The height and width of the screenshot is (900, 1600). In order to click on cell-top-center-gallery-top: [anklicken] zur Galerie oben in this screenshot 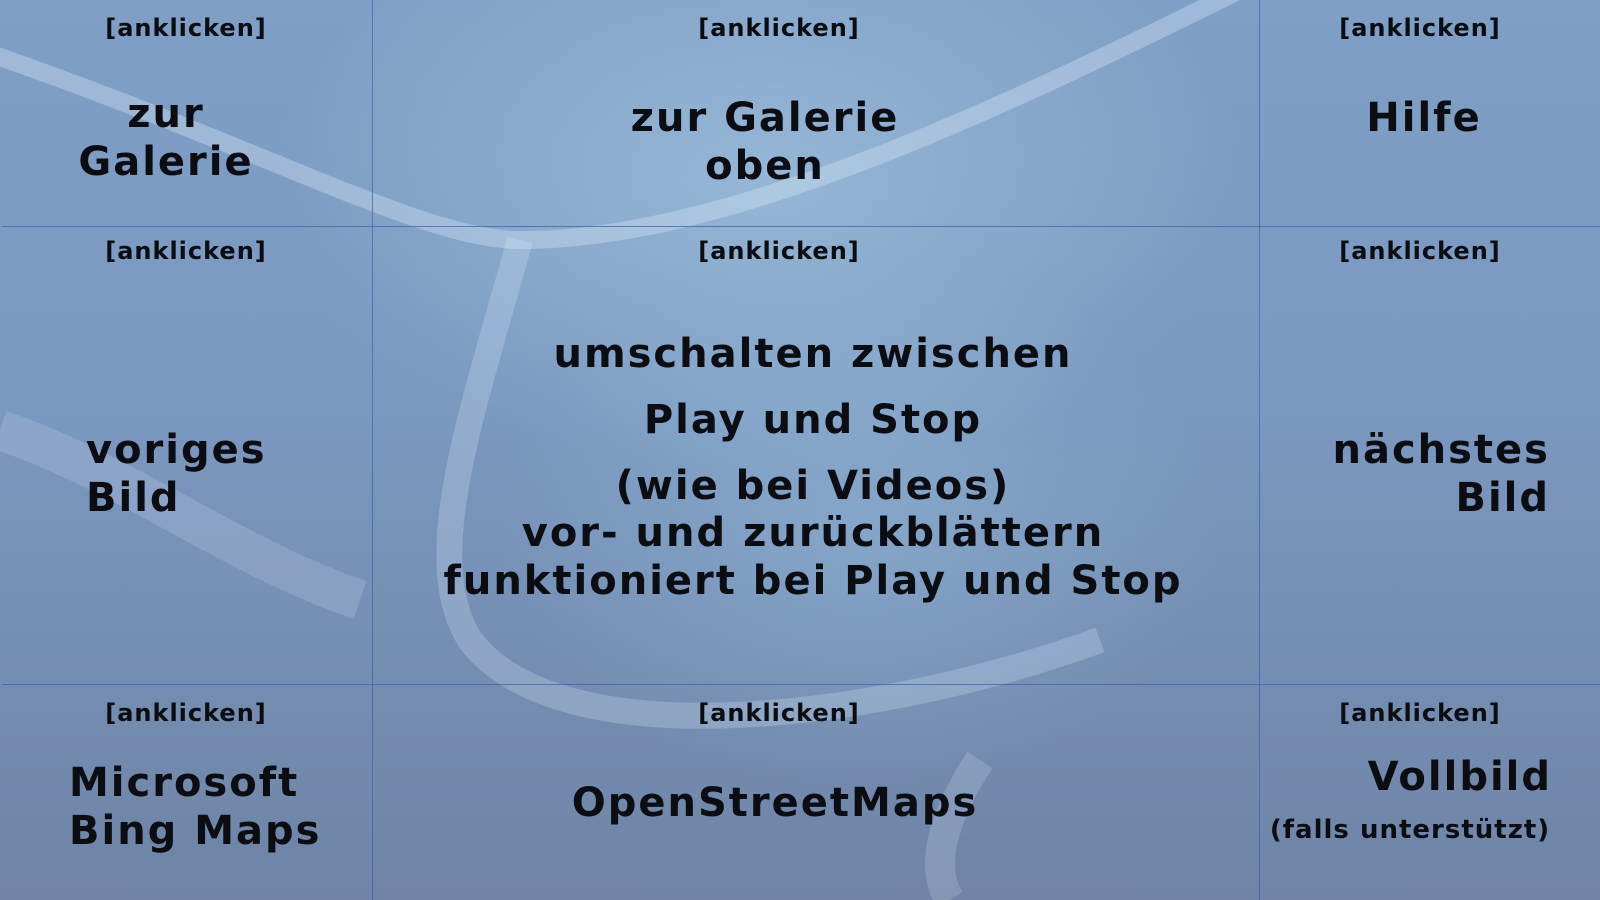, I will do `click(816, 113)`.